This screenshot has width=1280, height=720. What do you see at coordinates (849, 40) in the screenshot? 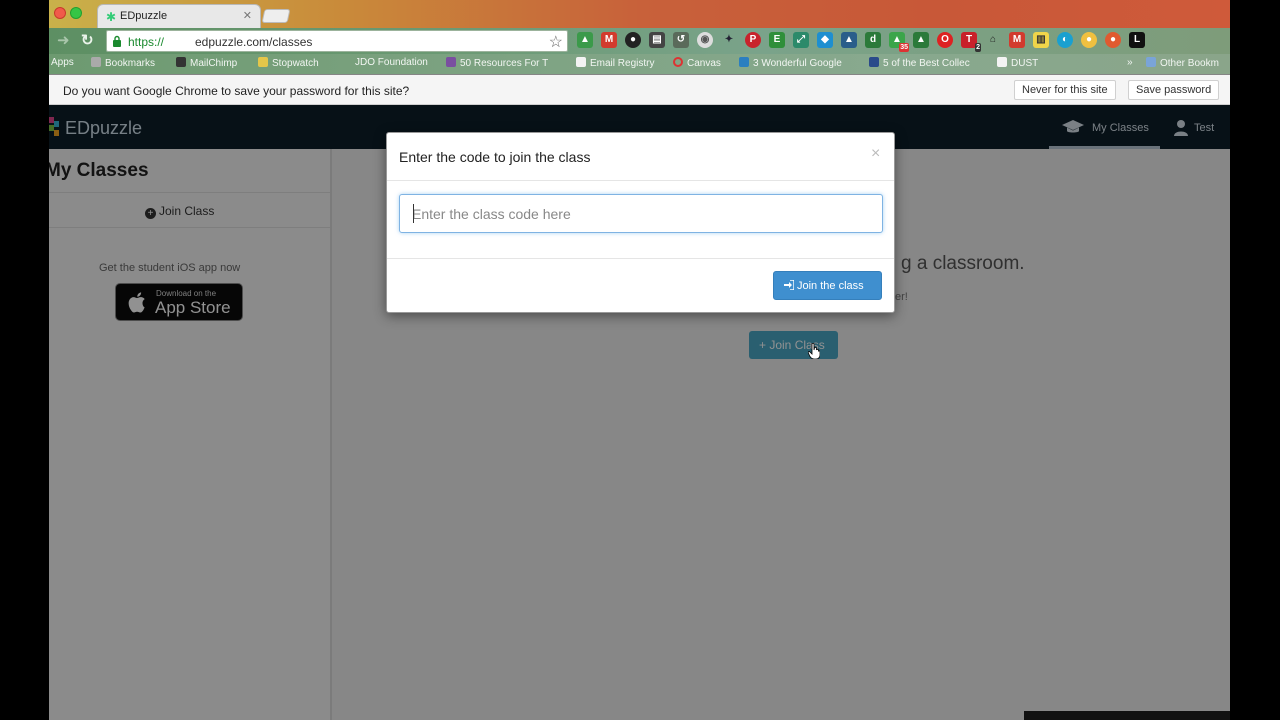
I see `mountain-icon: ▲` at bounding box center [849, 40].